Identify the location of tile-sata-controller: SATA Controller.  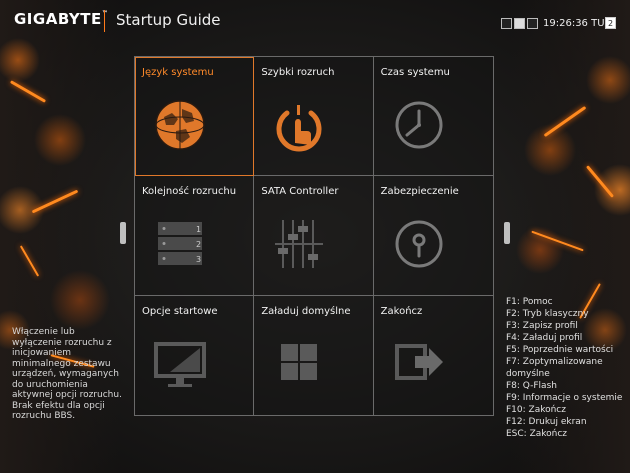
(314, 236).